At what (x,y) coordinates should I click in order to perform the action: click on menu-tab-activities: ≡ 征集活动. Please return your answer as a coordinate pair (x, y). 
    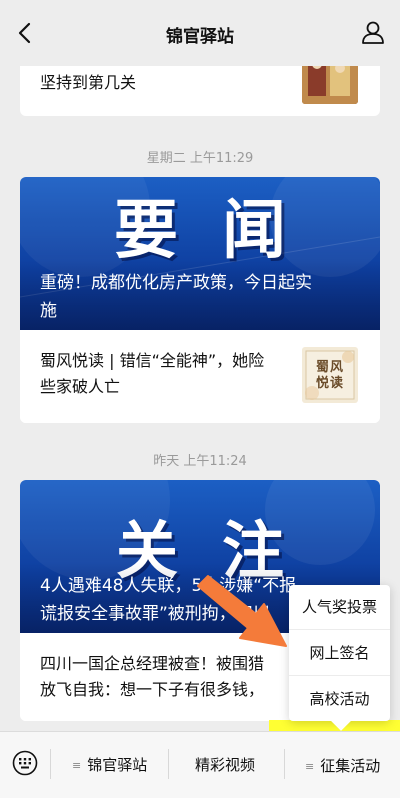
    Looking at the image, I should click on (342, 765).